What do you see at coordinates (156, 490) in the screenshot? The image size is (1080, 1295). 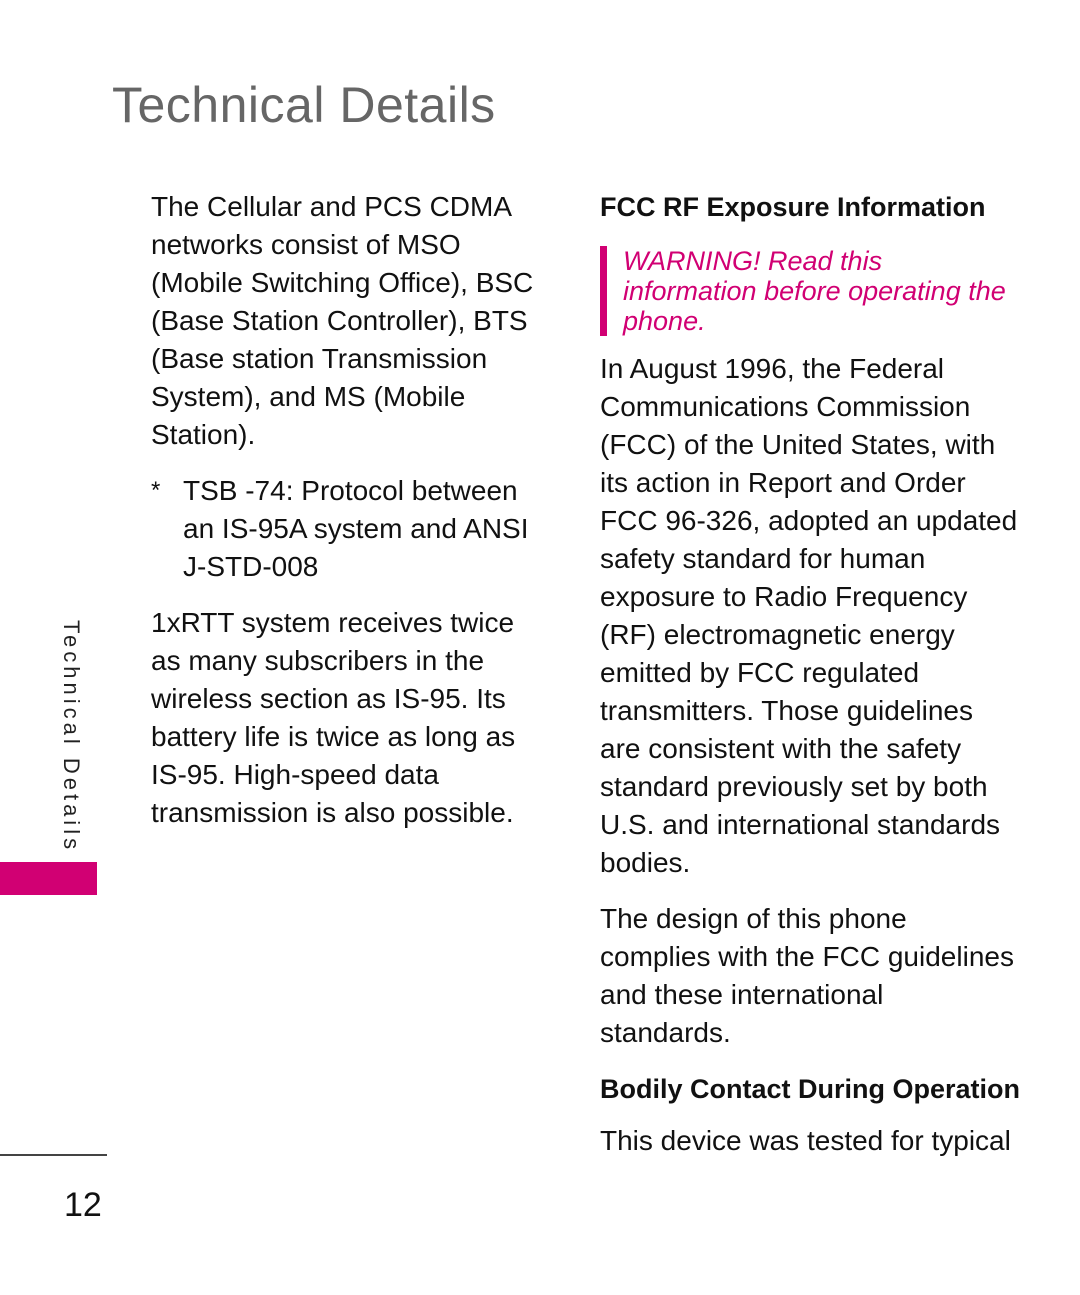 I see `footnote-marker: *` at bounding box center [156, 490].